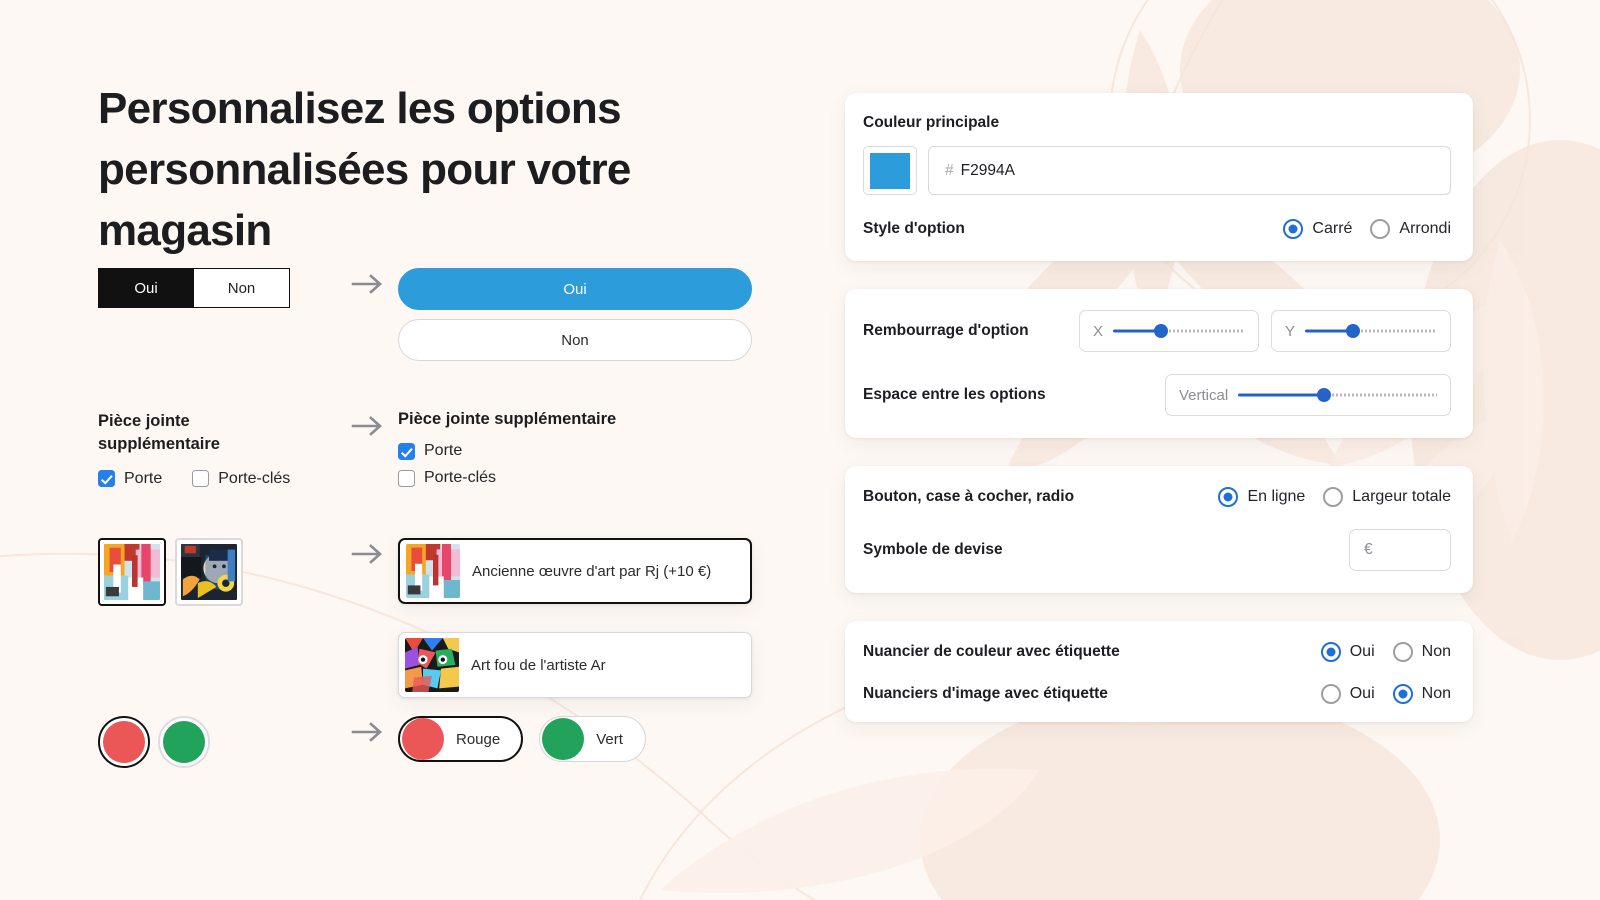 This screenshot has width=1600, height=900. I want to click on option-spacing-row: Espace entre les options Vertical, so click(1157, 395).